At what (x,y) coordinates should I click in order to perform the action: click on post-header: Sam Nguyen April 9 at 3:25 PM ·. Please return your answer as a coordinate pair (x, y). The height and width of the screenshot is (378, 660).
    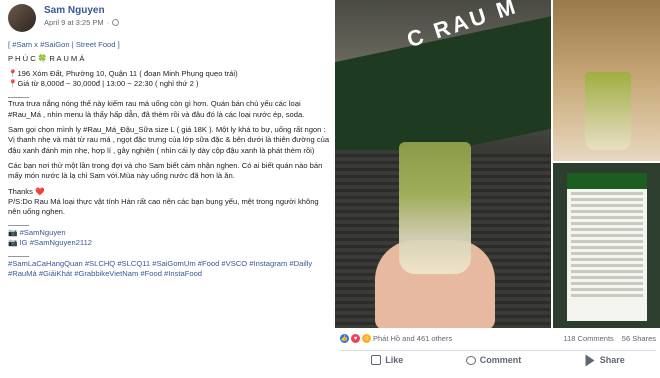
    Looking at the image, I should click on (64, 18).